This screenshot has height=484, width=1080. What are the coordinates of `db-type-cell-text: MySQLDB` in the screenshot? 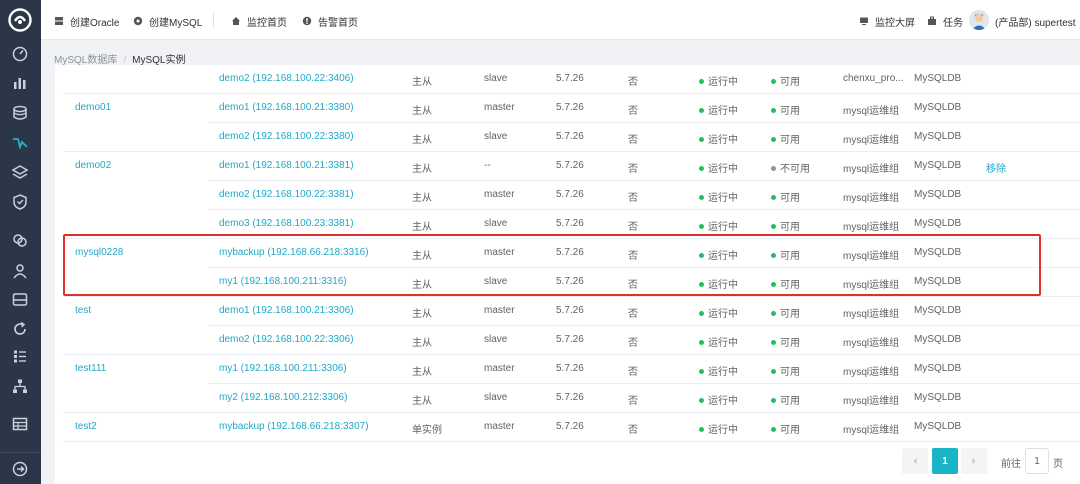 It's located at (938, 194).